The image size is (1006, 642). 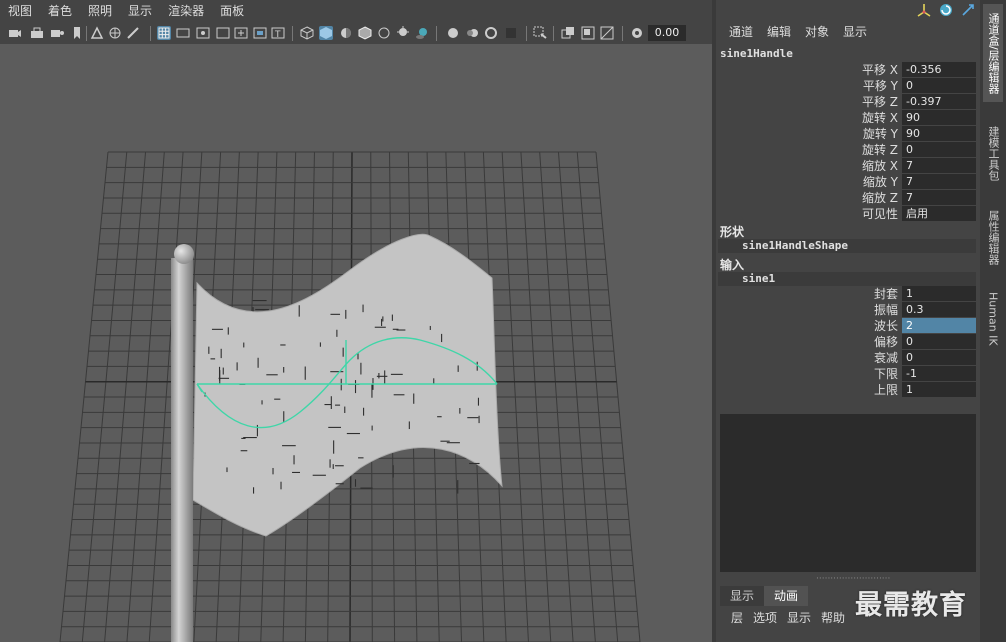 What do you see at coordinates (60, 11) in the screenshot?
I see `viewport-menu-item: 着色` at bounding box center [60, 11].